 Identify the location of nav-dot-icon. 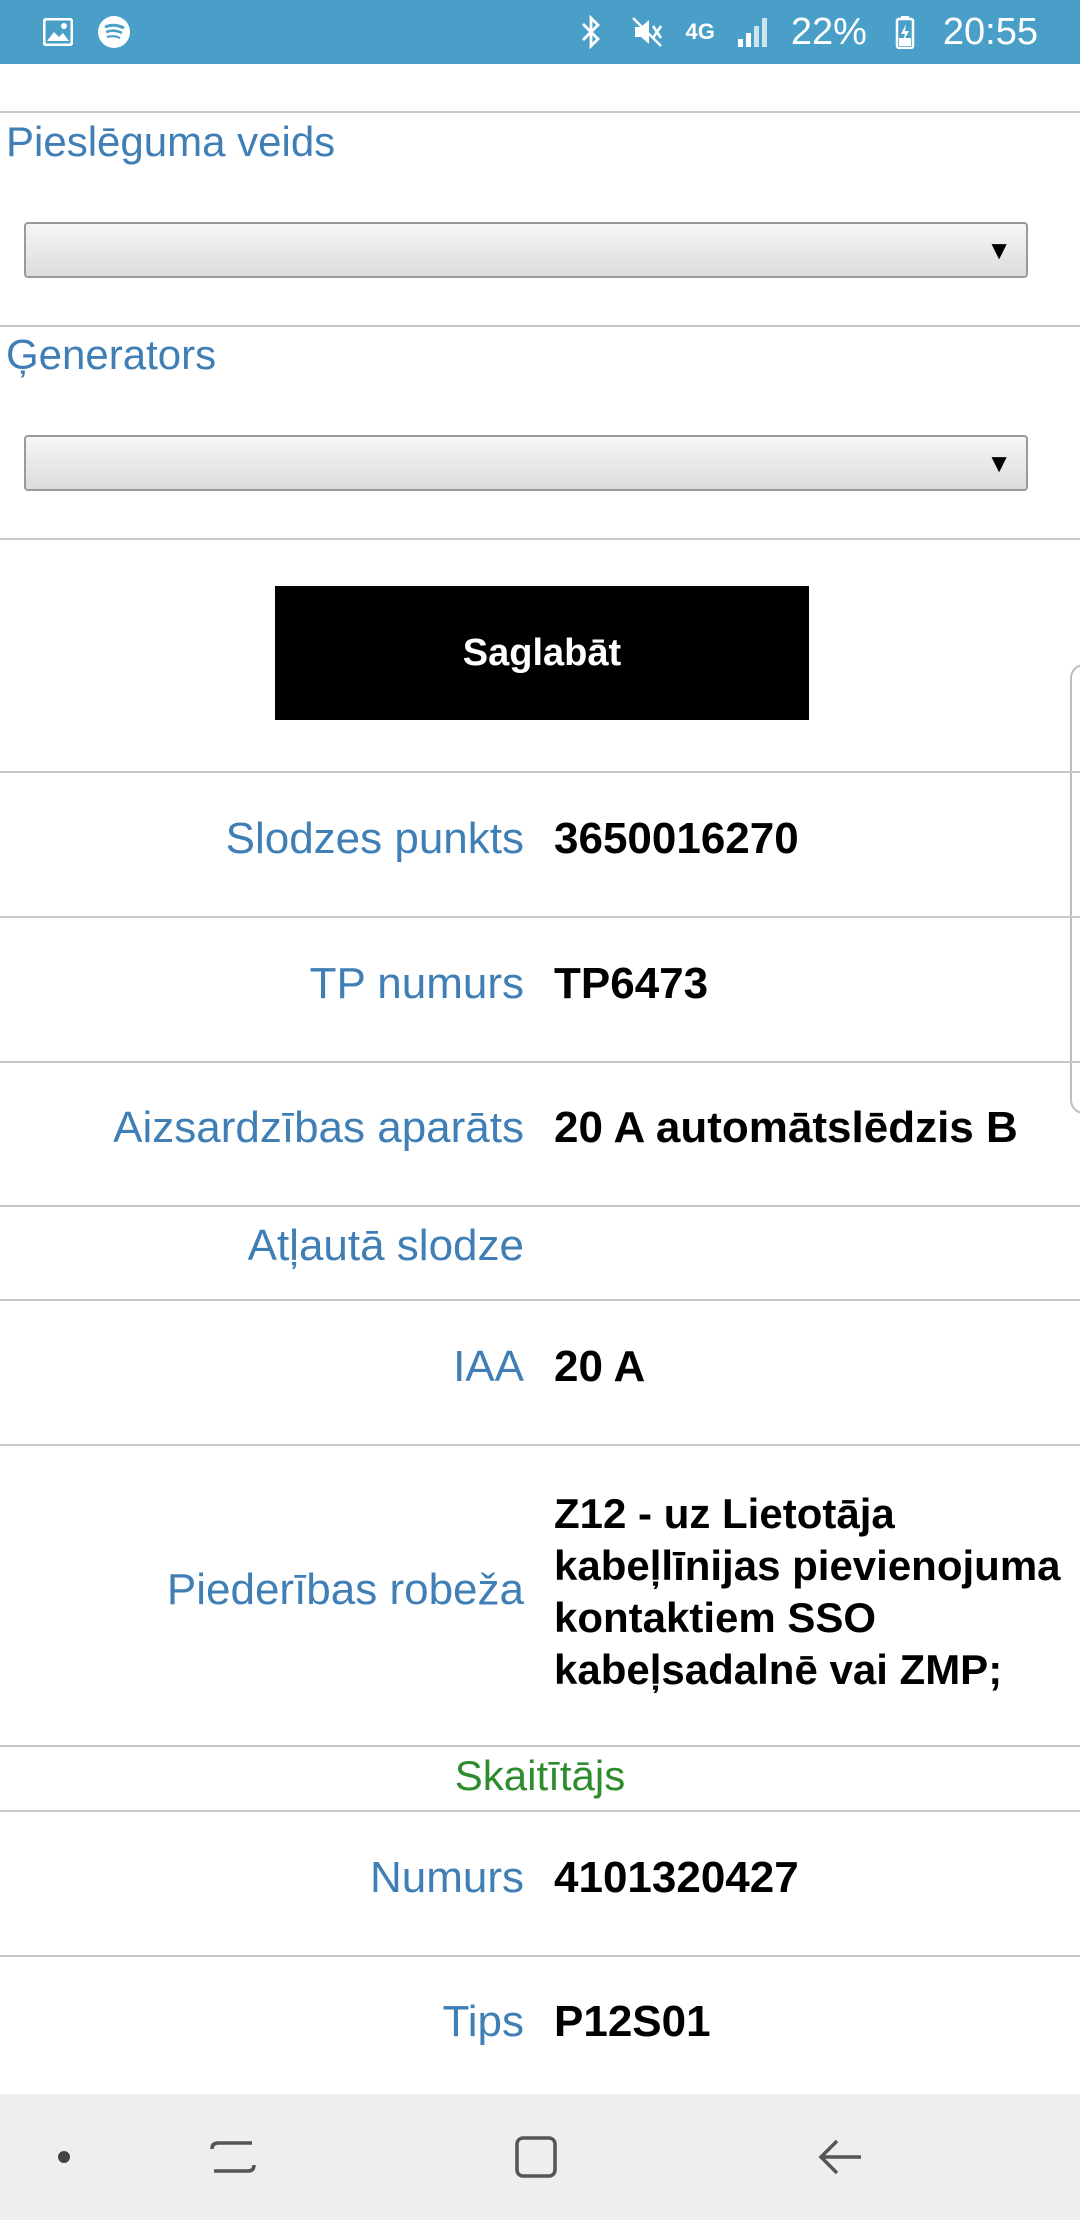
(64, 2157).